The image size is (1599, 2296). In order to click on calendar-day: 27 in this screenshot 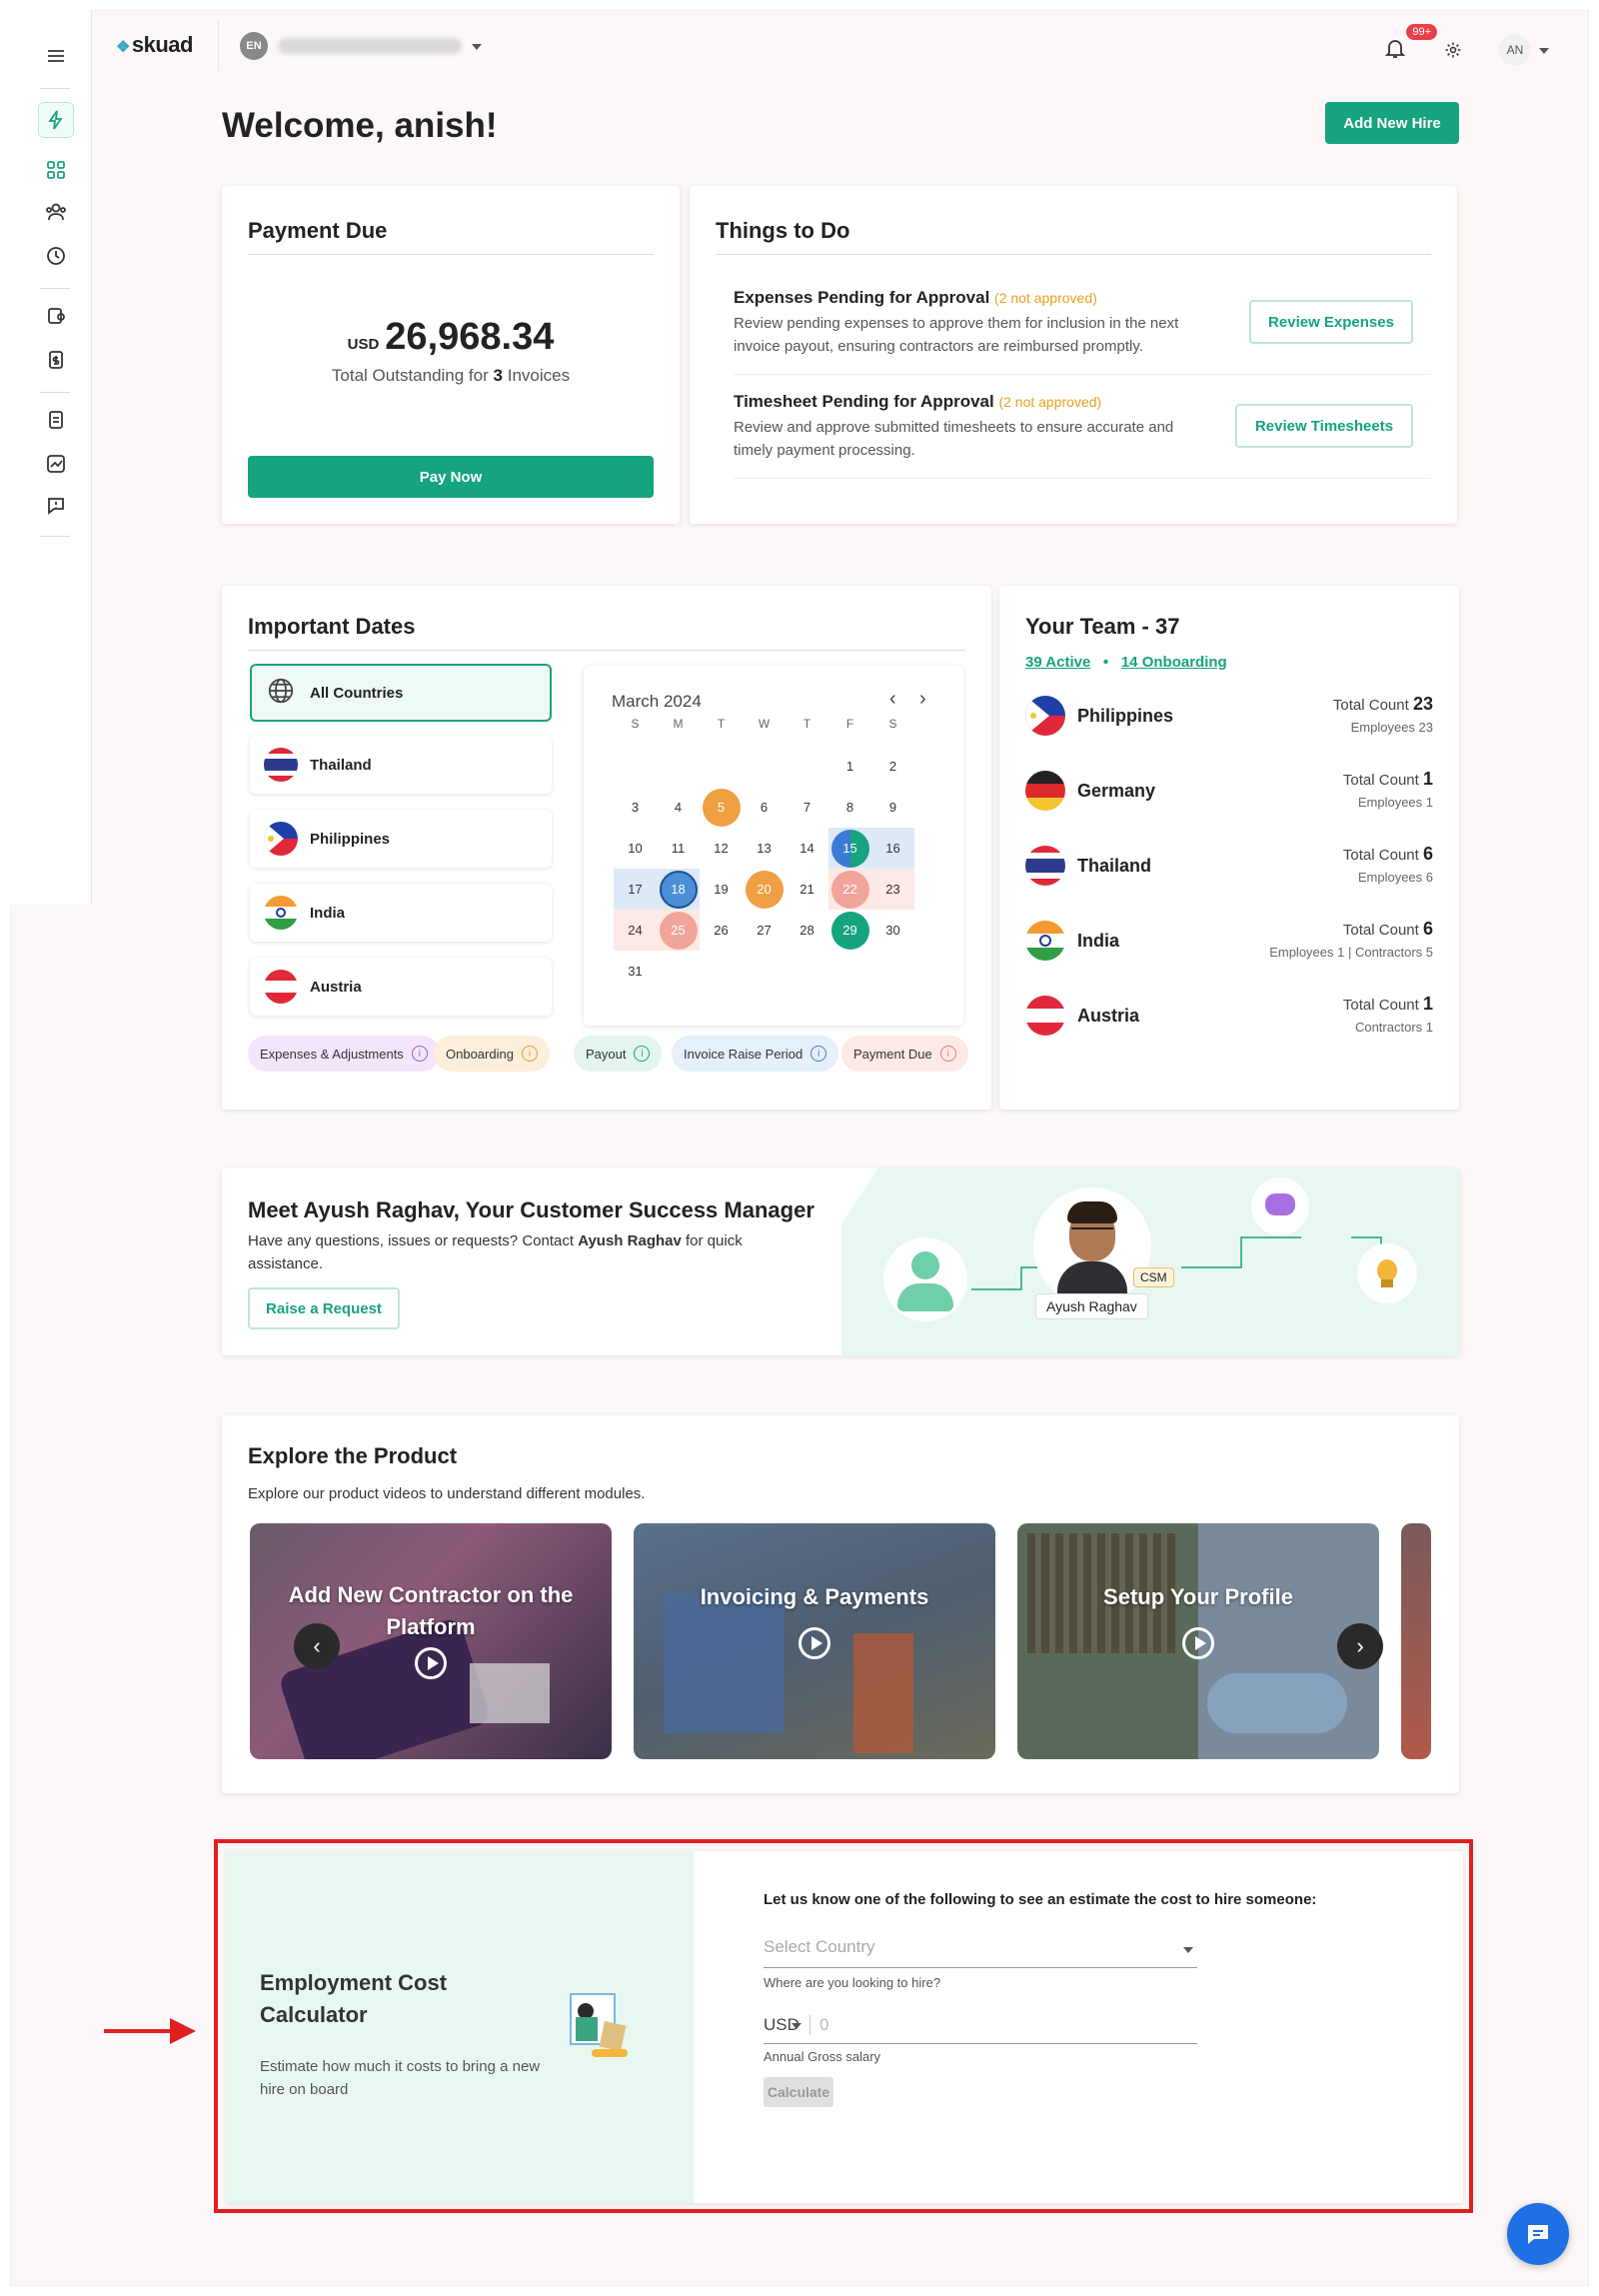, I will do `click(764, 931)`.